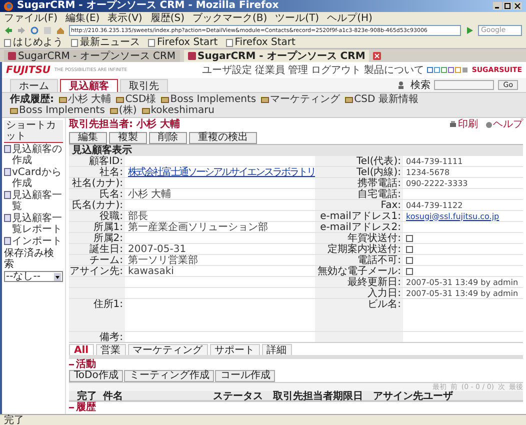 Image resolution: width=526 pixels, height=425 pixels. I want to click on people-icon, so click(402, 85).